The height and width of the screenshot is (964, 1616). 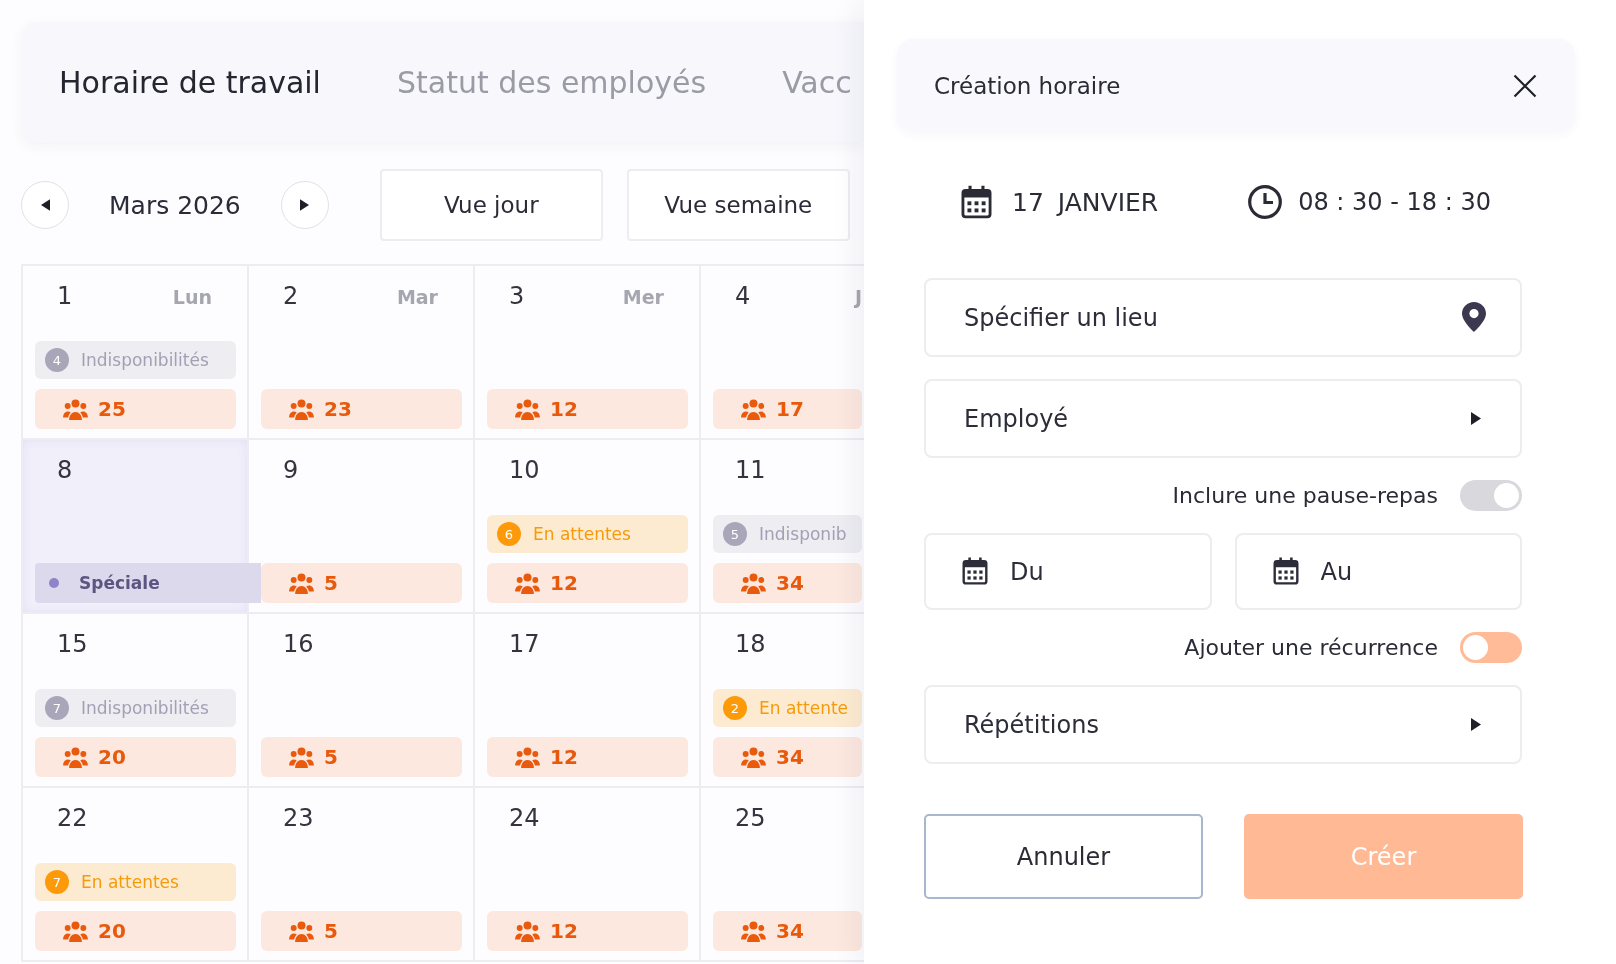 I want to click on tab: Statut des employés, so click(x=551, y=82).